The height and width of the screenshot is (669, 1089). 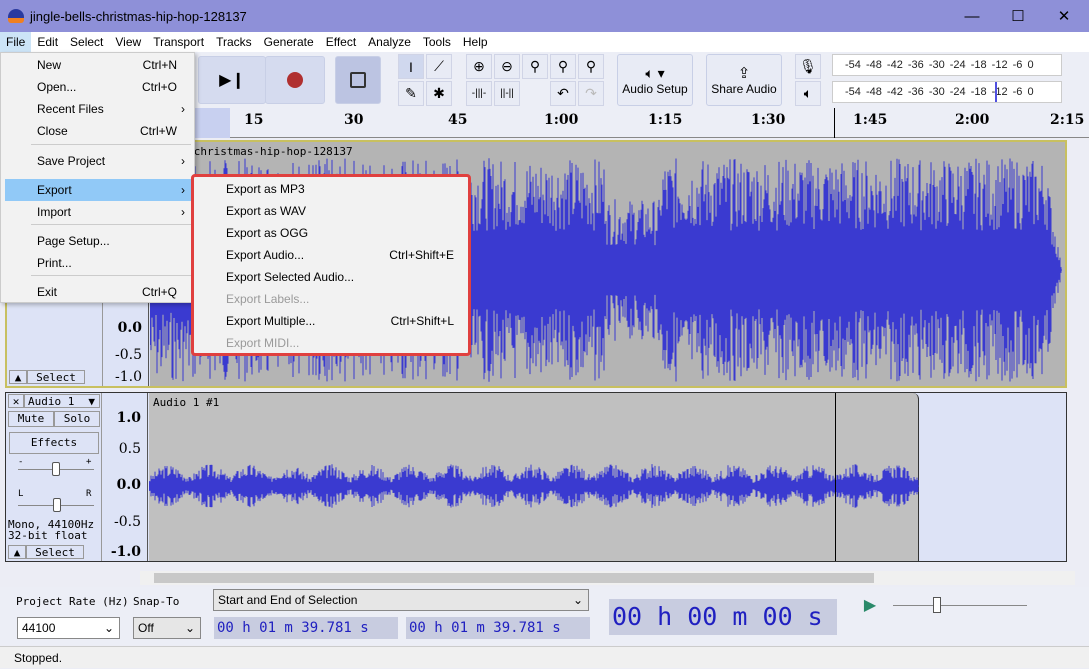 I want to click on menu-effect: Effect, so click(x=341, y=42).